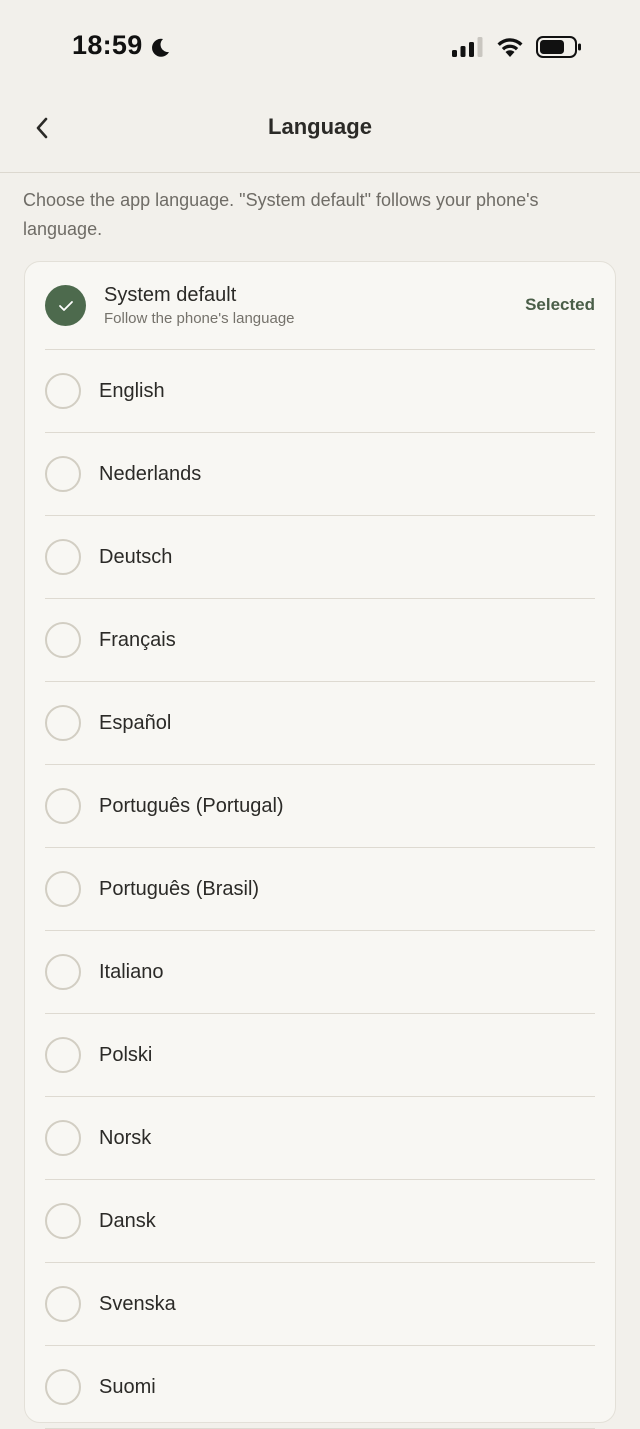 Image resolution: width=640 pixels, height=1429 pixels. I want to click on language-text: Polski, so click(125, 1055).